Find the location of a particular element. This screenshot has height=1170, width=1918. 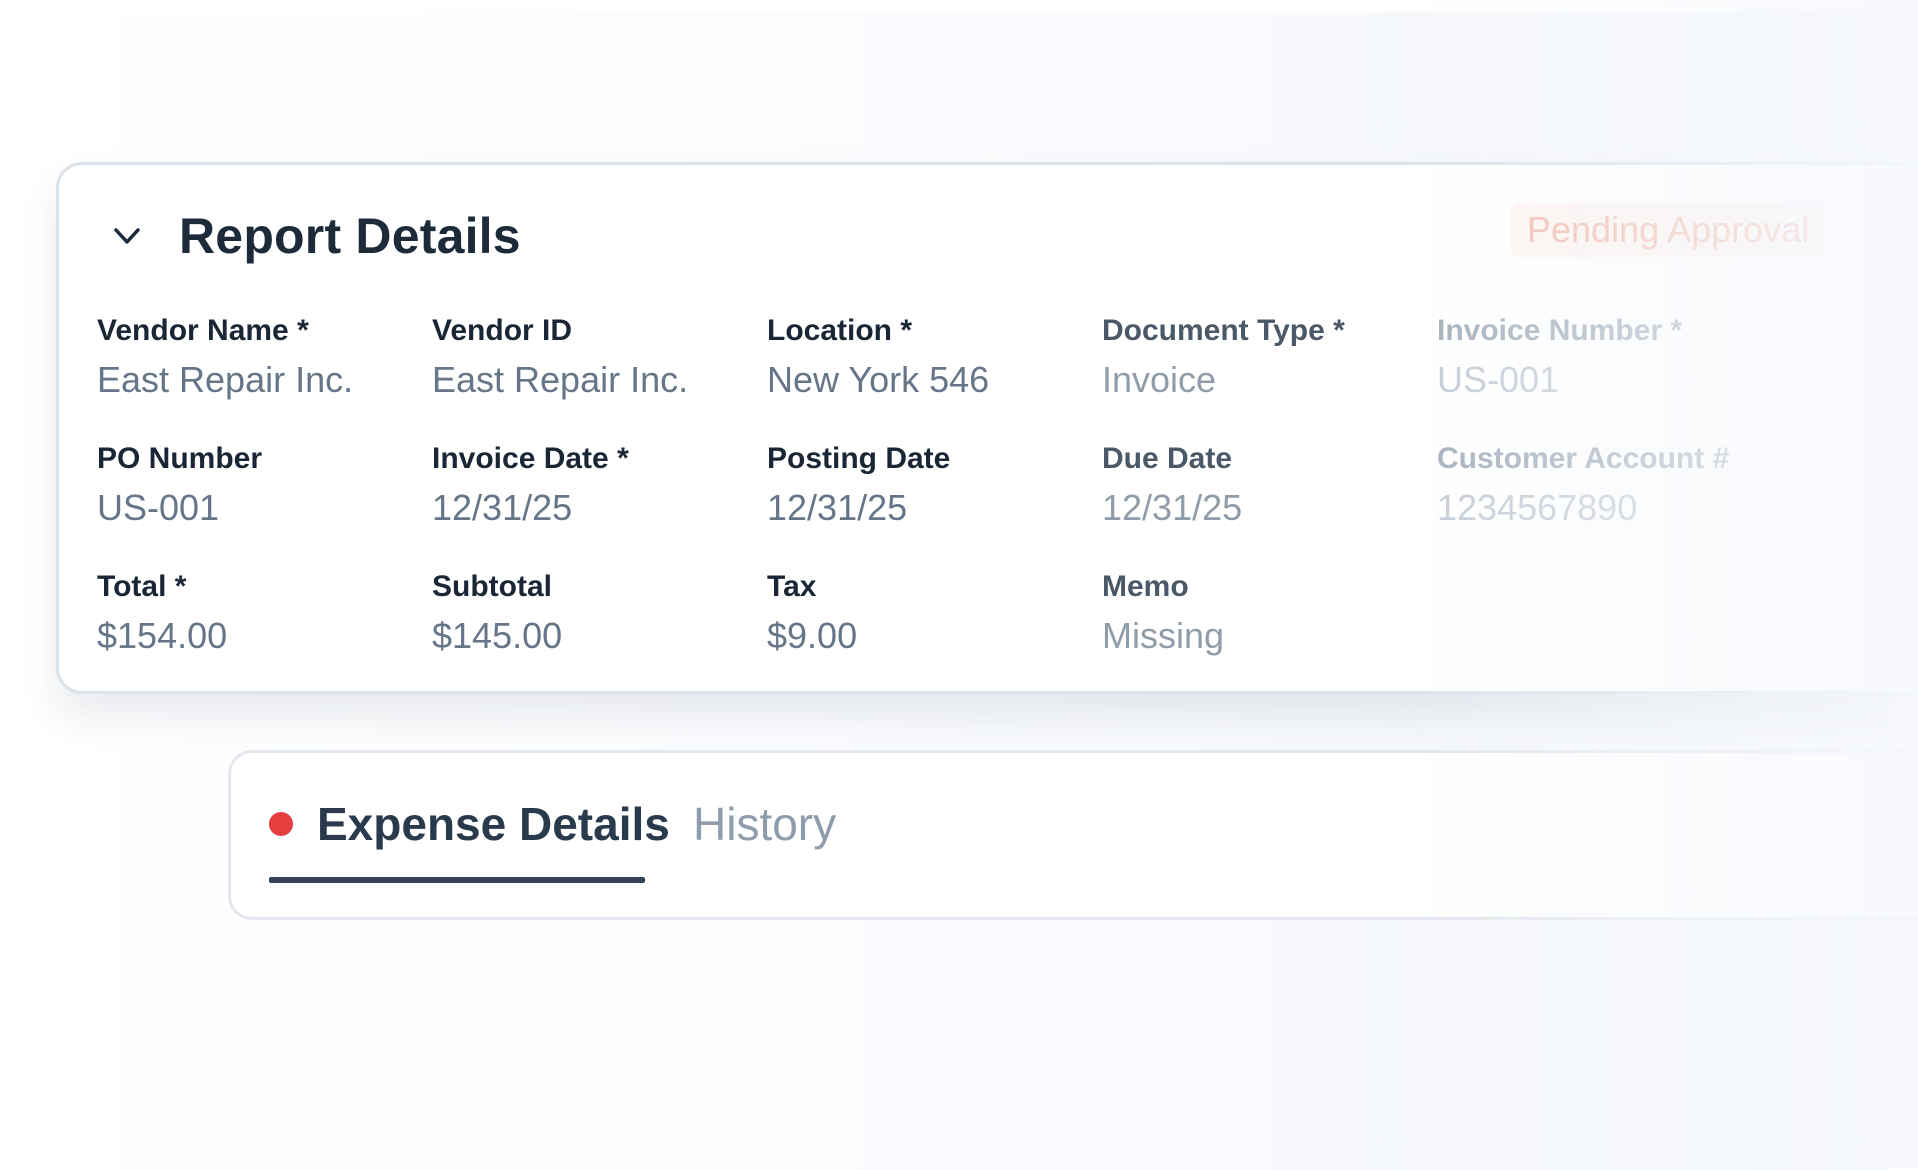

field-label: Location * is located at coordinates (840, 330).